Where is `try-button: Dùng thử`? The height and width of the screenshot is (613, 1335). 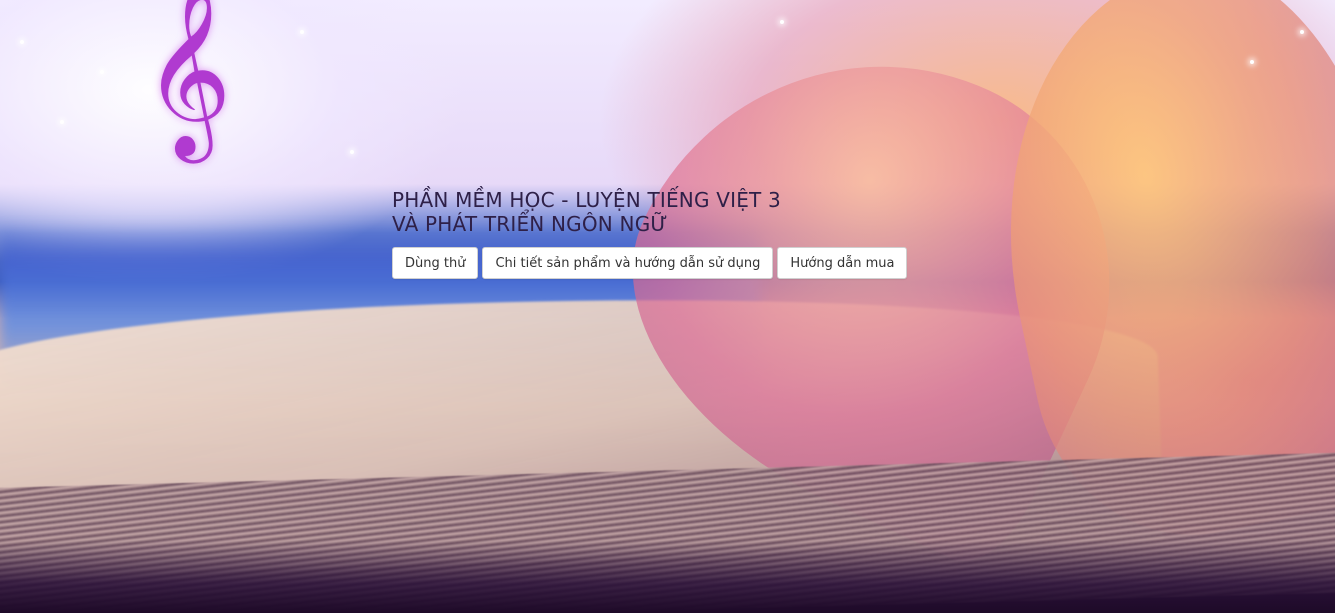
try-button: Dùng thử is located at coordinates (435, 263).